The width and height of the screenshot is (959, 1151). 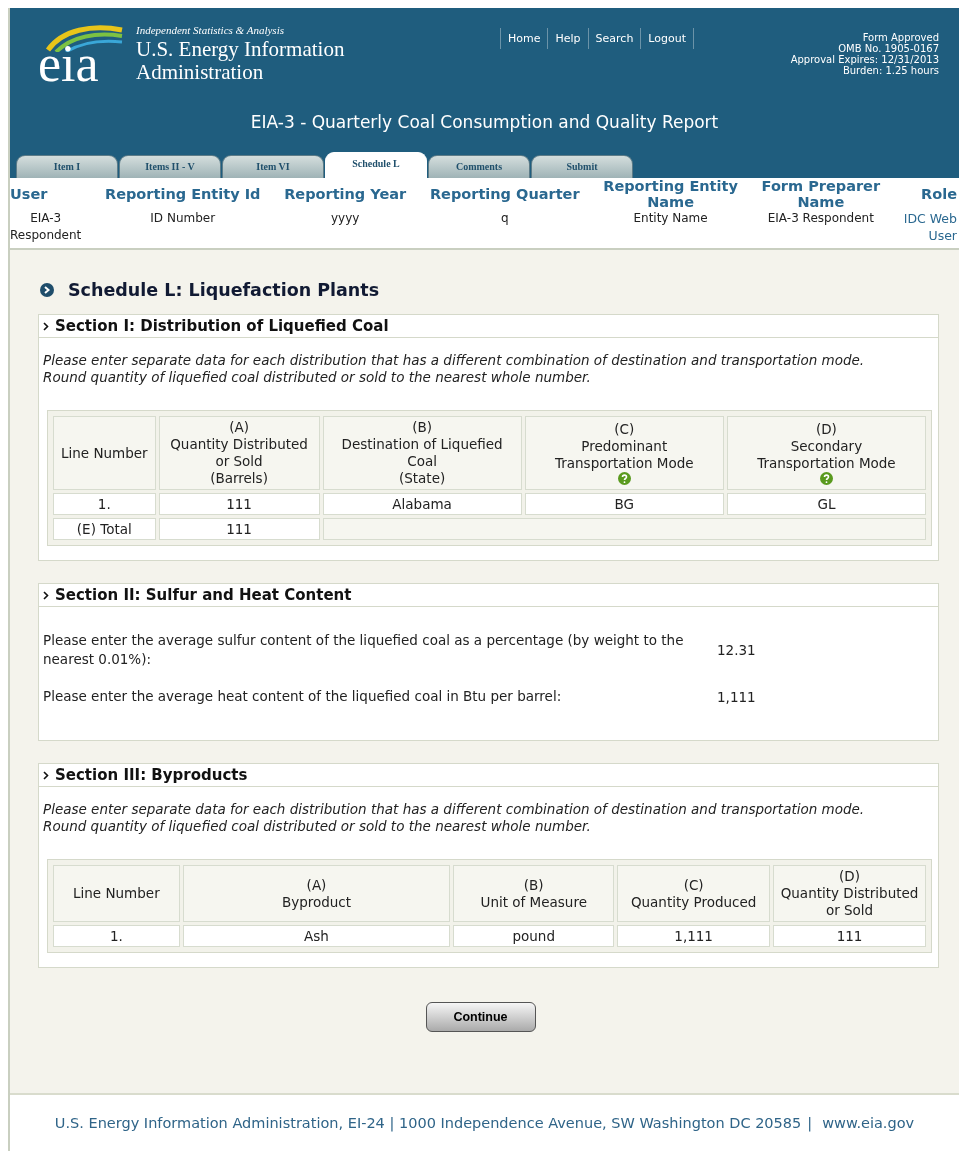 What do you see at coordinates (210, 30) in the screenshot?
I see `tagline: Independent Statistics & Analysis` at bounding box center [210, 30].